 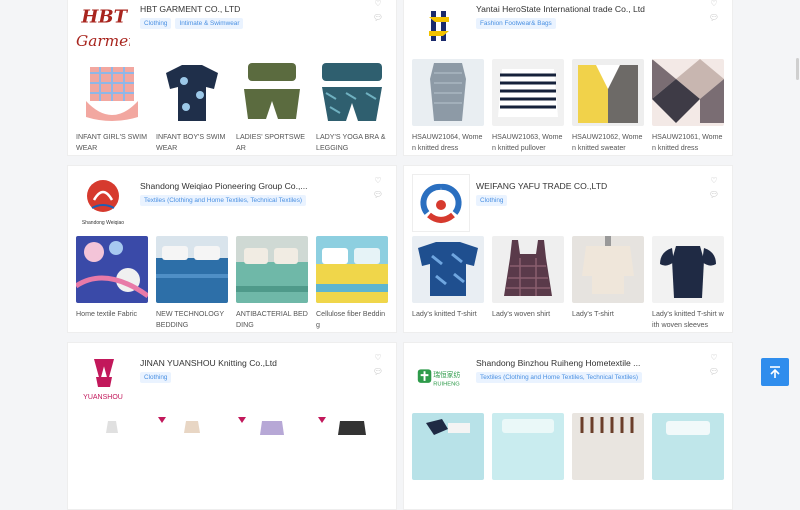 What do you see at coordinates (688, 143) in the screenshot?
I see `product-name: HSAUW21061, Women knitted dress` at bounding box center [688, 143].